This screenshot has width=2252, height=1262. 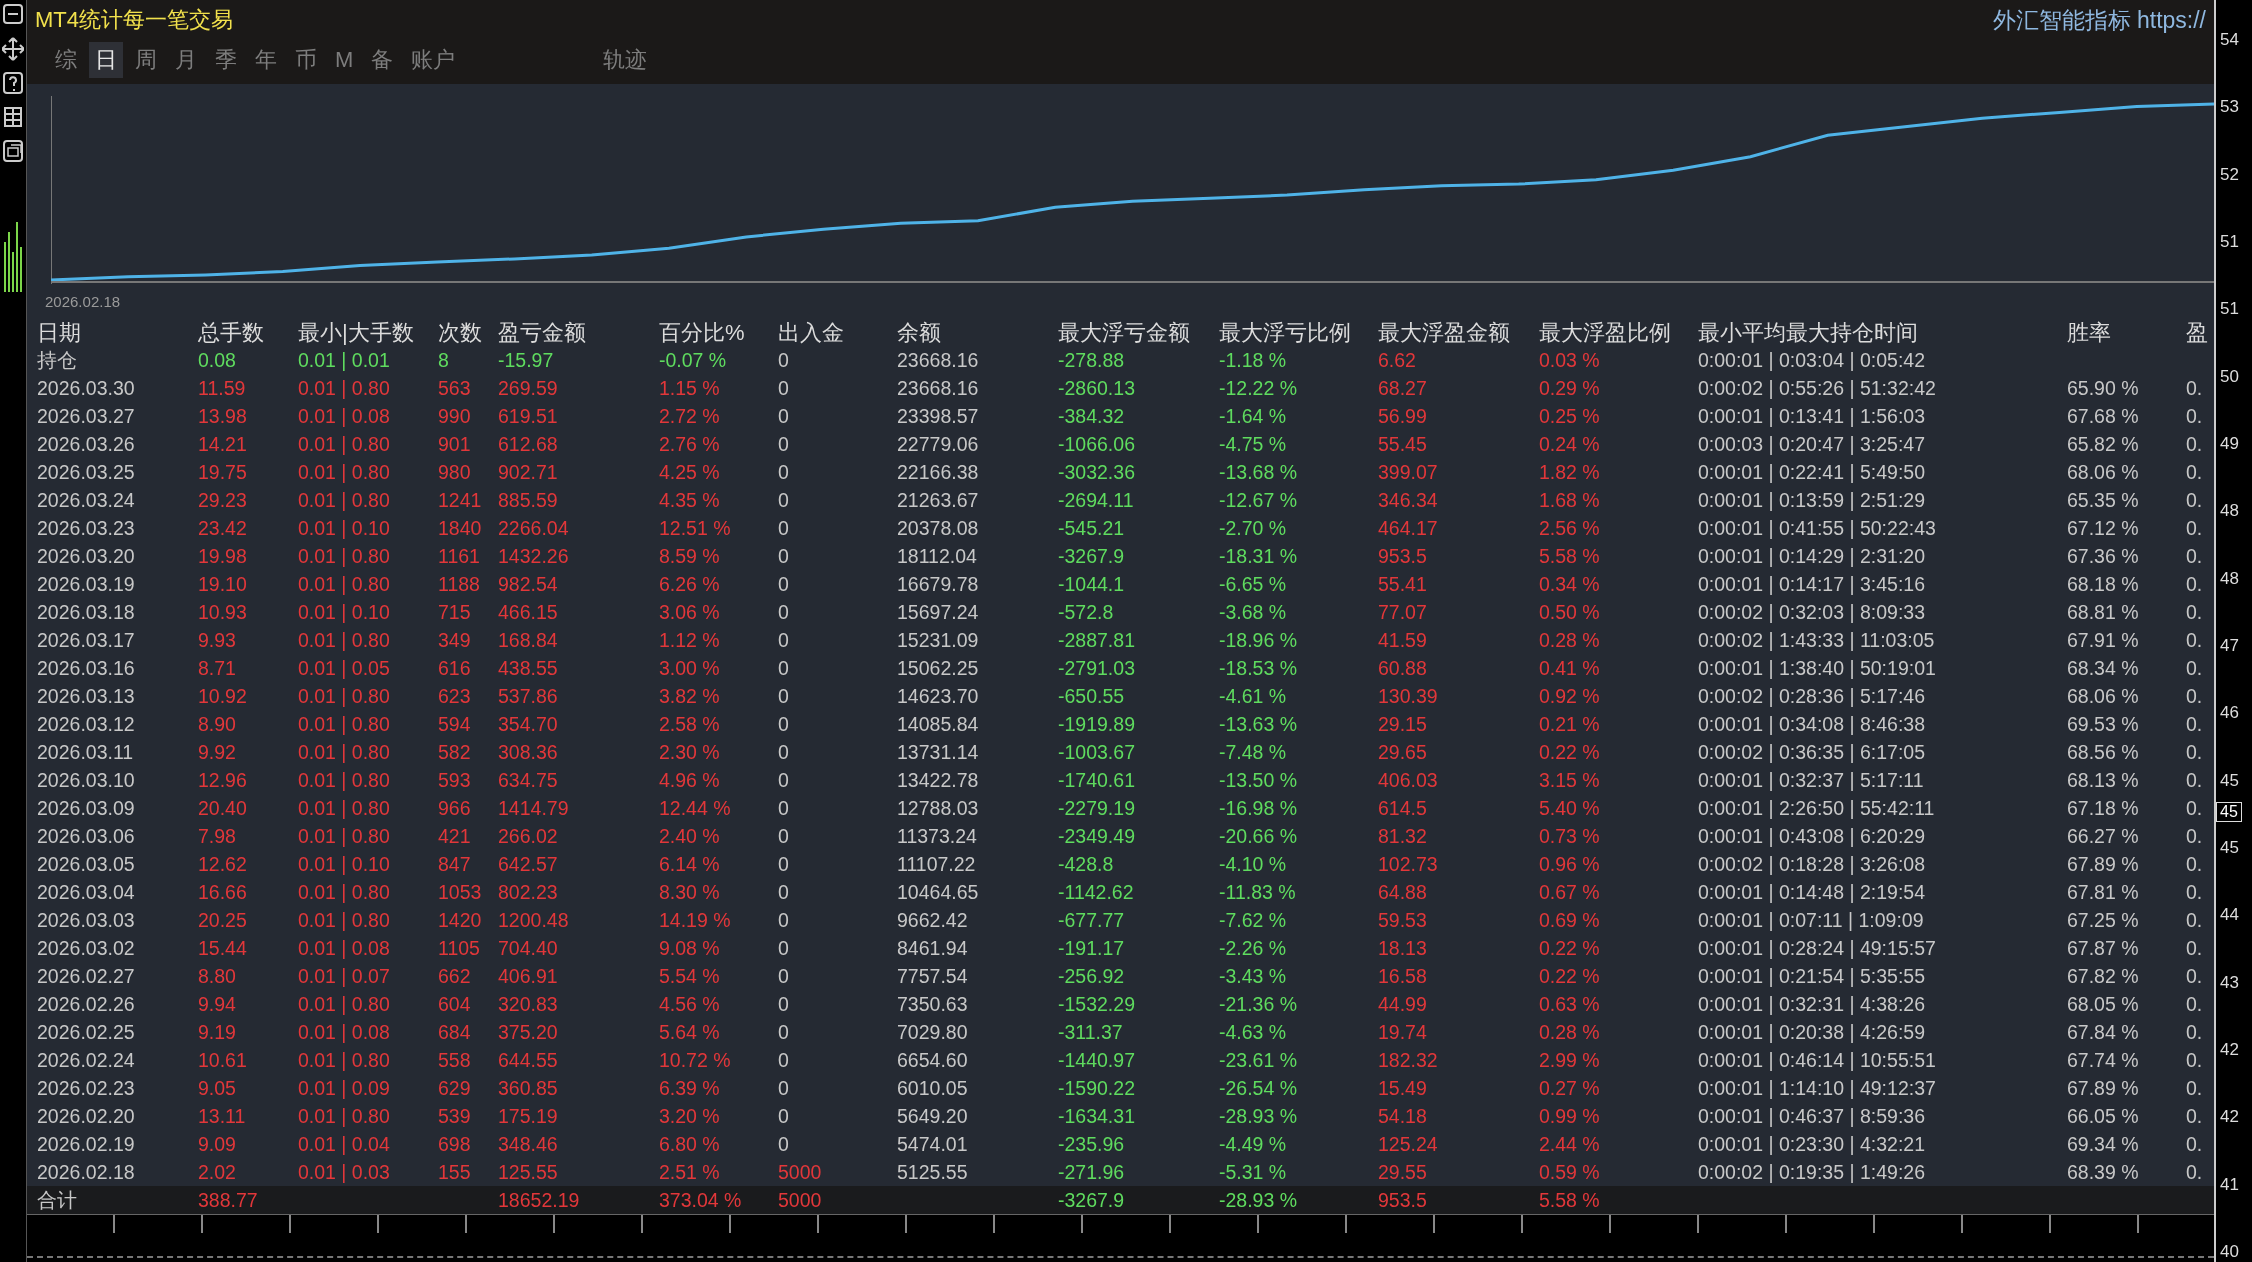 I want to click on period-tab: 月, so click(x=186, y=60).